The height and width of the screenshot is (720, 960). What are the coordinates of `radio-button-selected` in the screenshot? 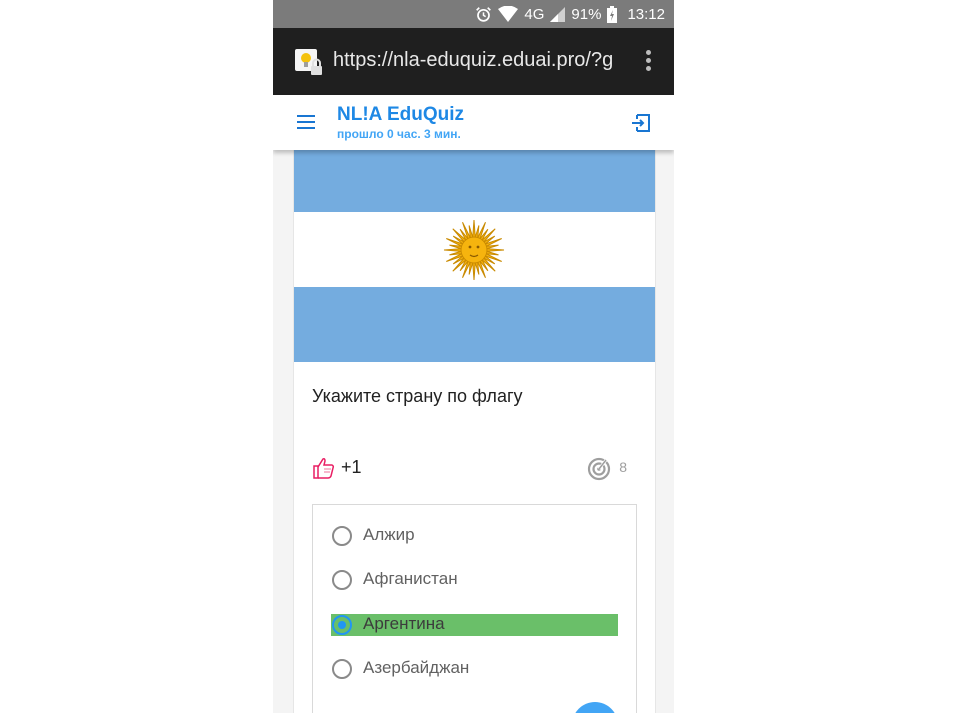 It's located at (342, 625).